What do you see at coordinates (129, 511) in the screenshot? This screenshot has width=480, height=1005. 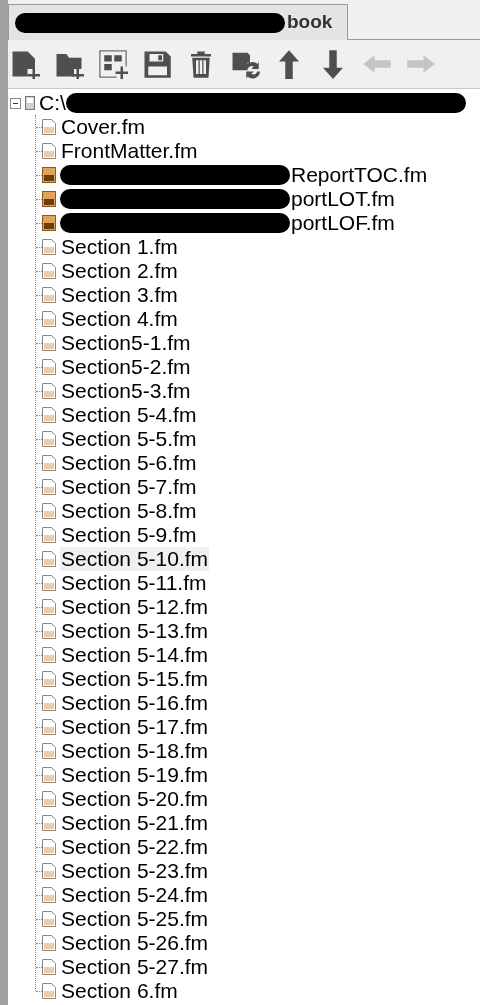 I see `file-name: Section 5-8.fm` at bounding box center [129, 511].